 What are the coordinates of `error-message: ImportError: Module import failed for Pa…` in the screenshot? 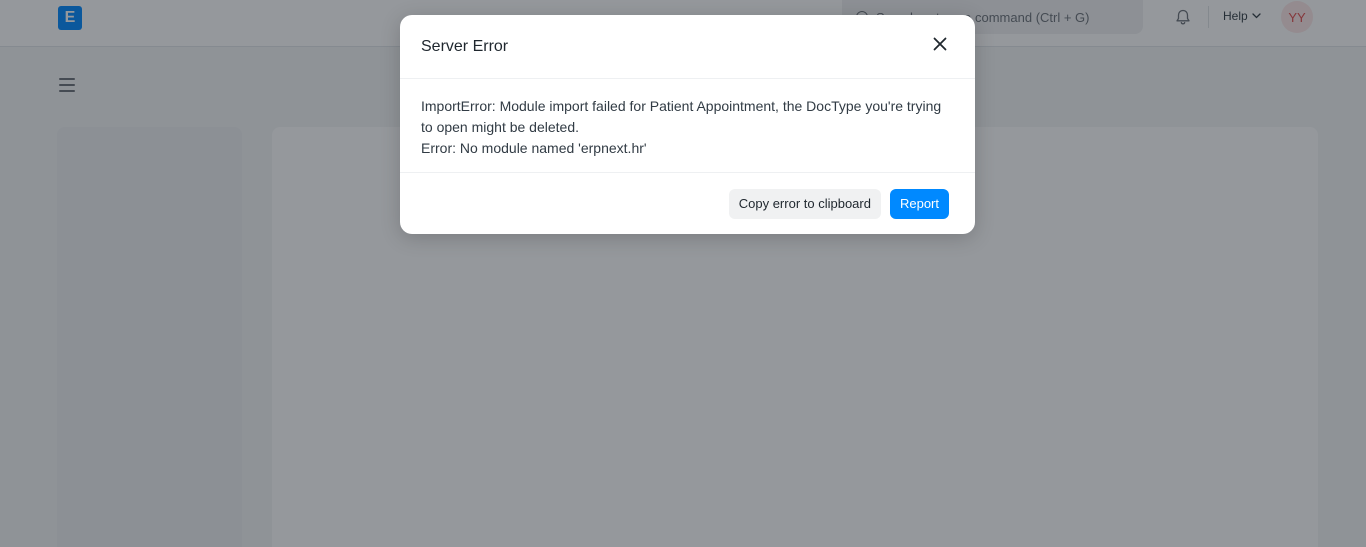 It's located at (681, 116).